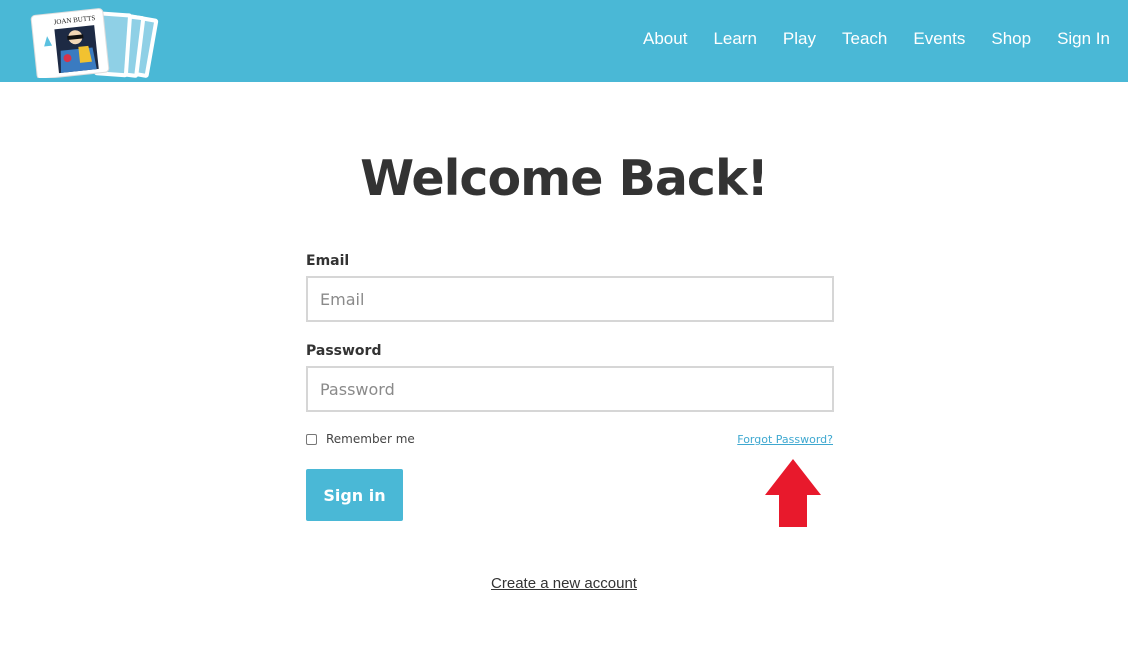 The width and height of the screenshot is (1128, 652). What do you see at coordinates (370, 439) in the screenshot?
I see `remember-me-label: Remember me` at bounding box center [370, 439].